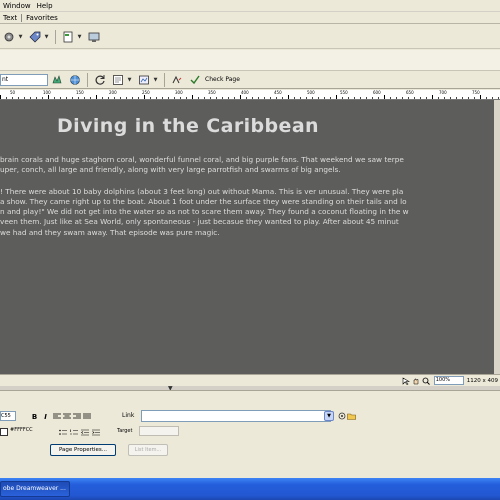 Image resolution: width=500 pixels, height=500 pixels. Describe the element at coordinates (476, 92) in the screenshot. I see `ruler-label: 750` at that location.